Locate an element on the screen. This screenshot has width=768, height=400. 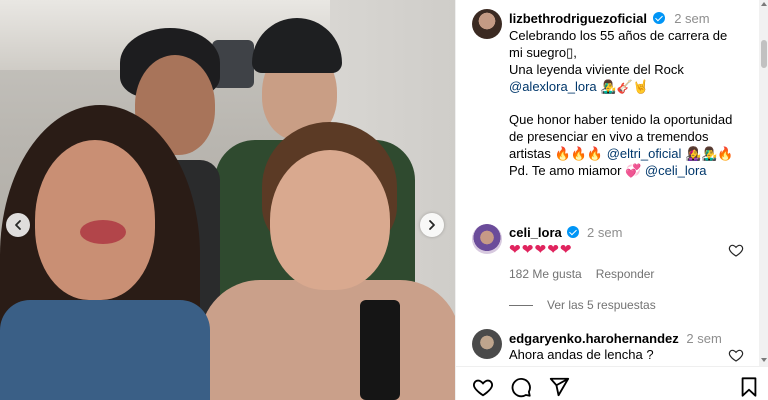
chevron-left-icon is located at coordinates (18, 225).